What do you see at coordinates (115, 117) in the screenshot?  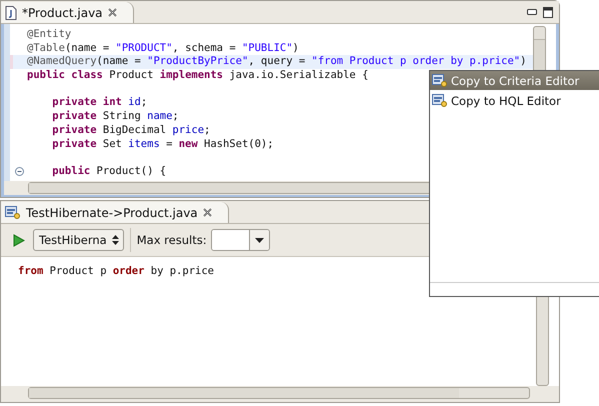 I see `code-line: private String name;` at bounding box center [115, 117].